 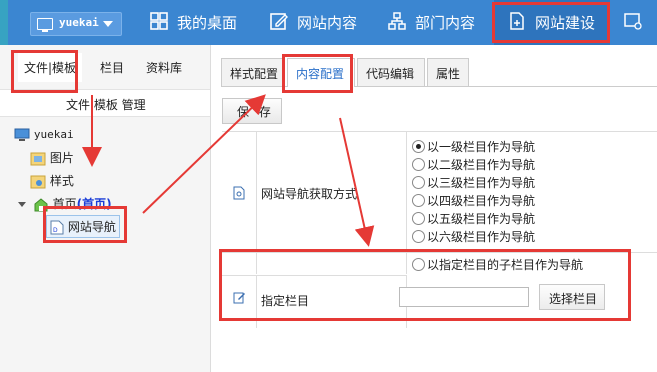 I want to click on tree-node-site-nav: D 网站导航, so click(x=83, y=226).